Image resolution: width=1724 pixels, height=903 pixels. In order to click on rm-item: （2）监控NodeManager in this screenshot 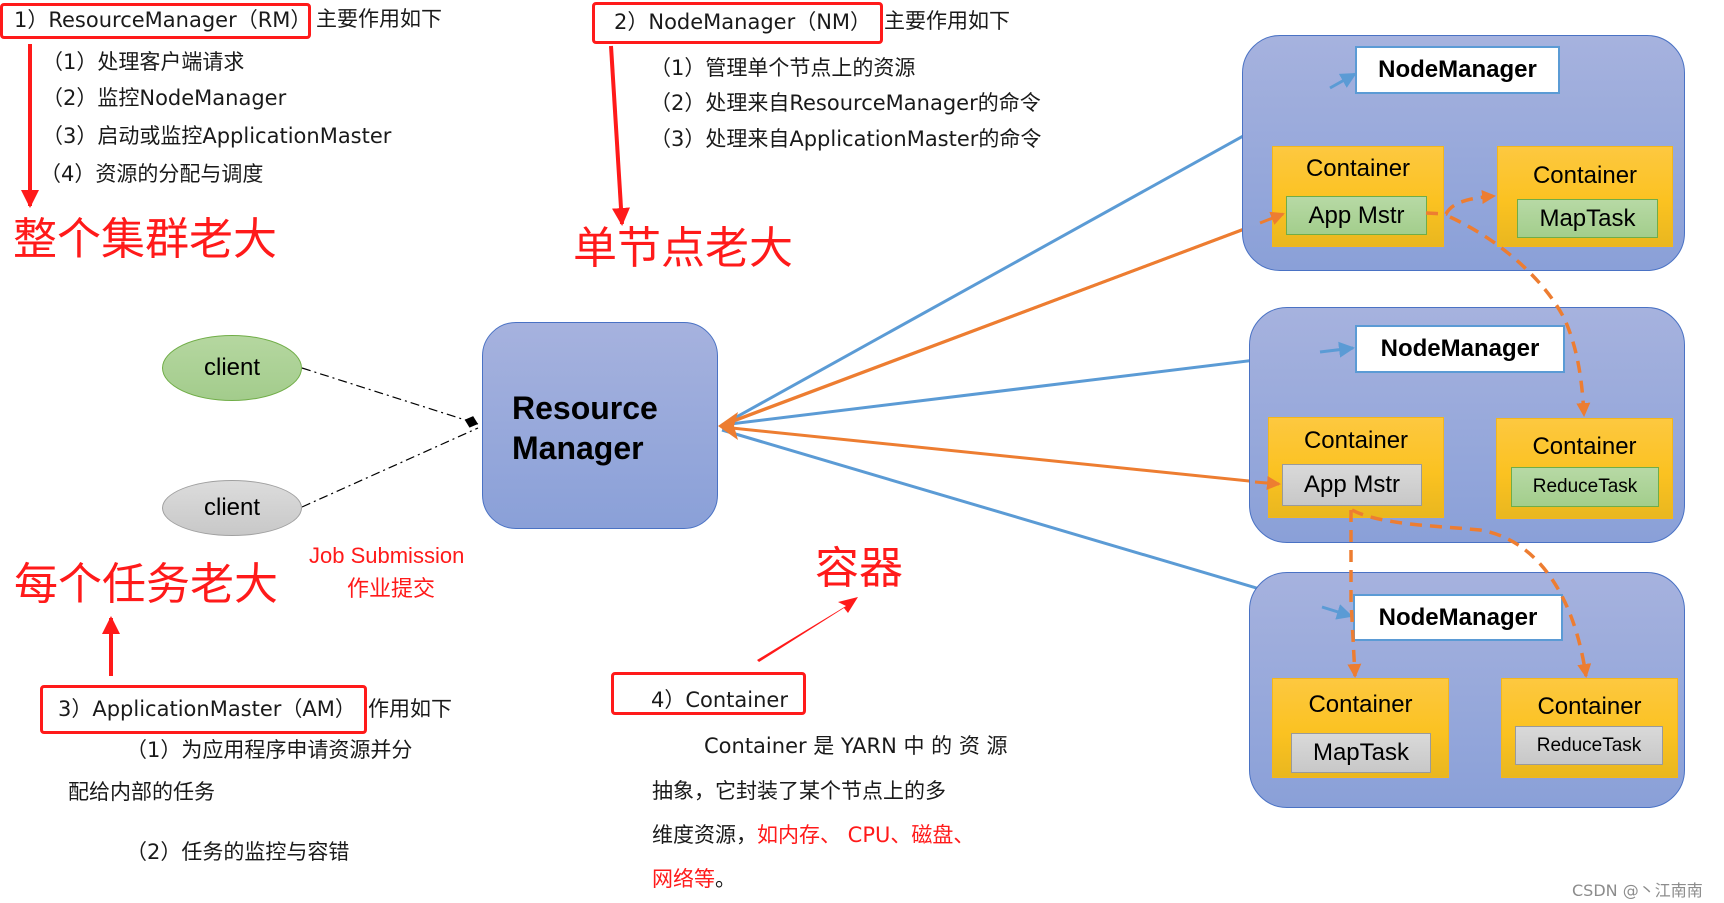, I will do `click(164, 98)`.